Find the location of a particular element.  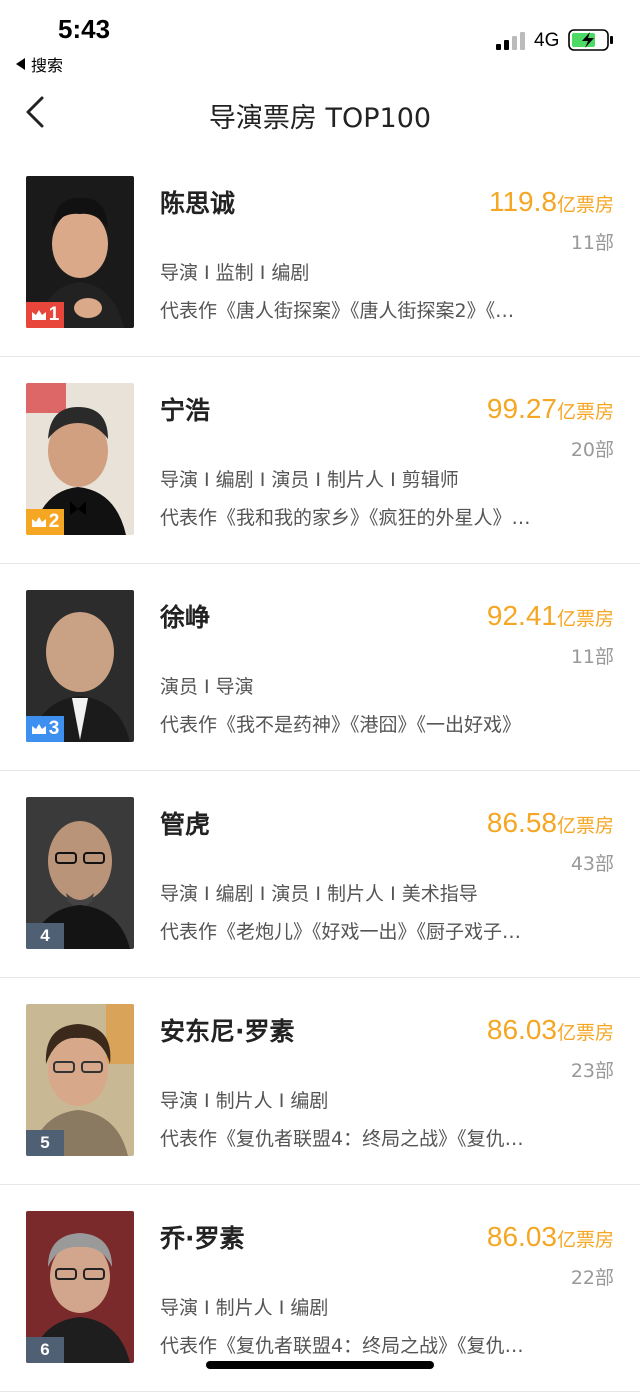

director-photo: 4 is located at coordinates (80, 873).